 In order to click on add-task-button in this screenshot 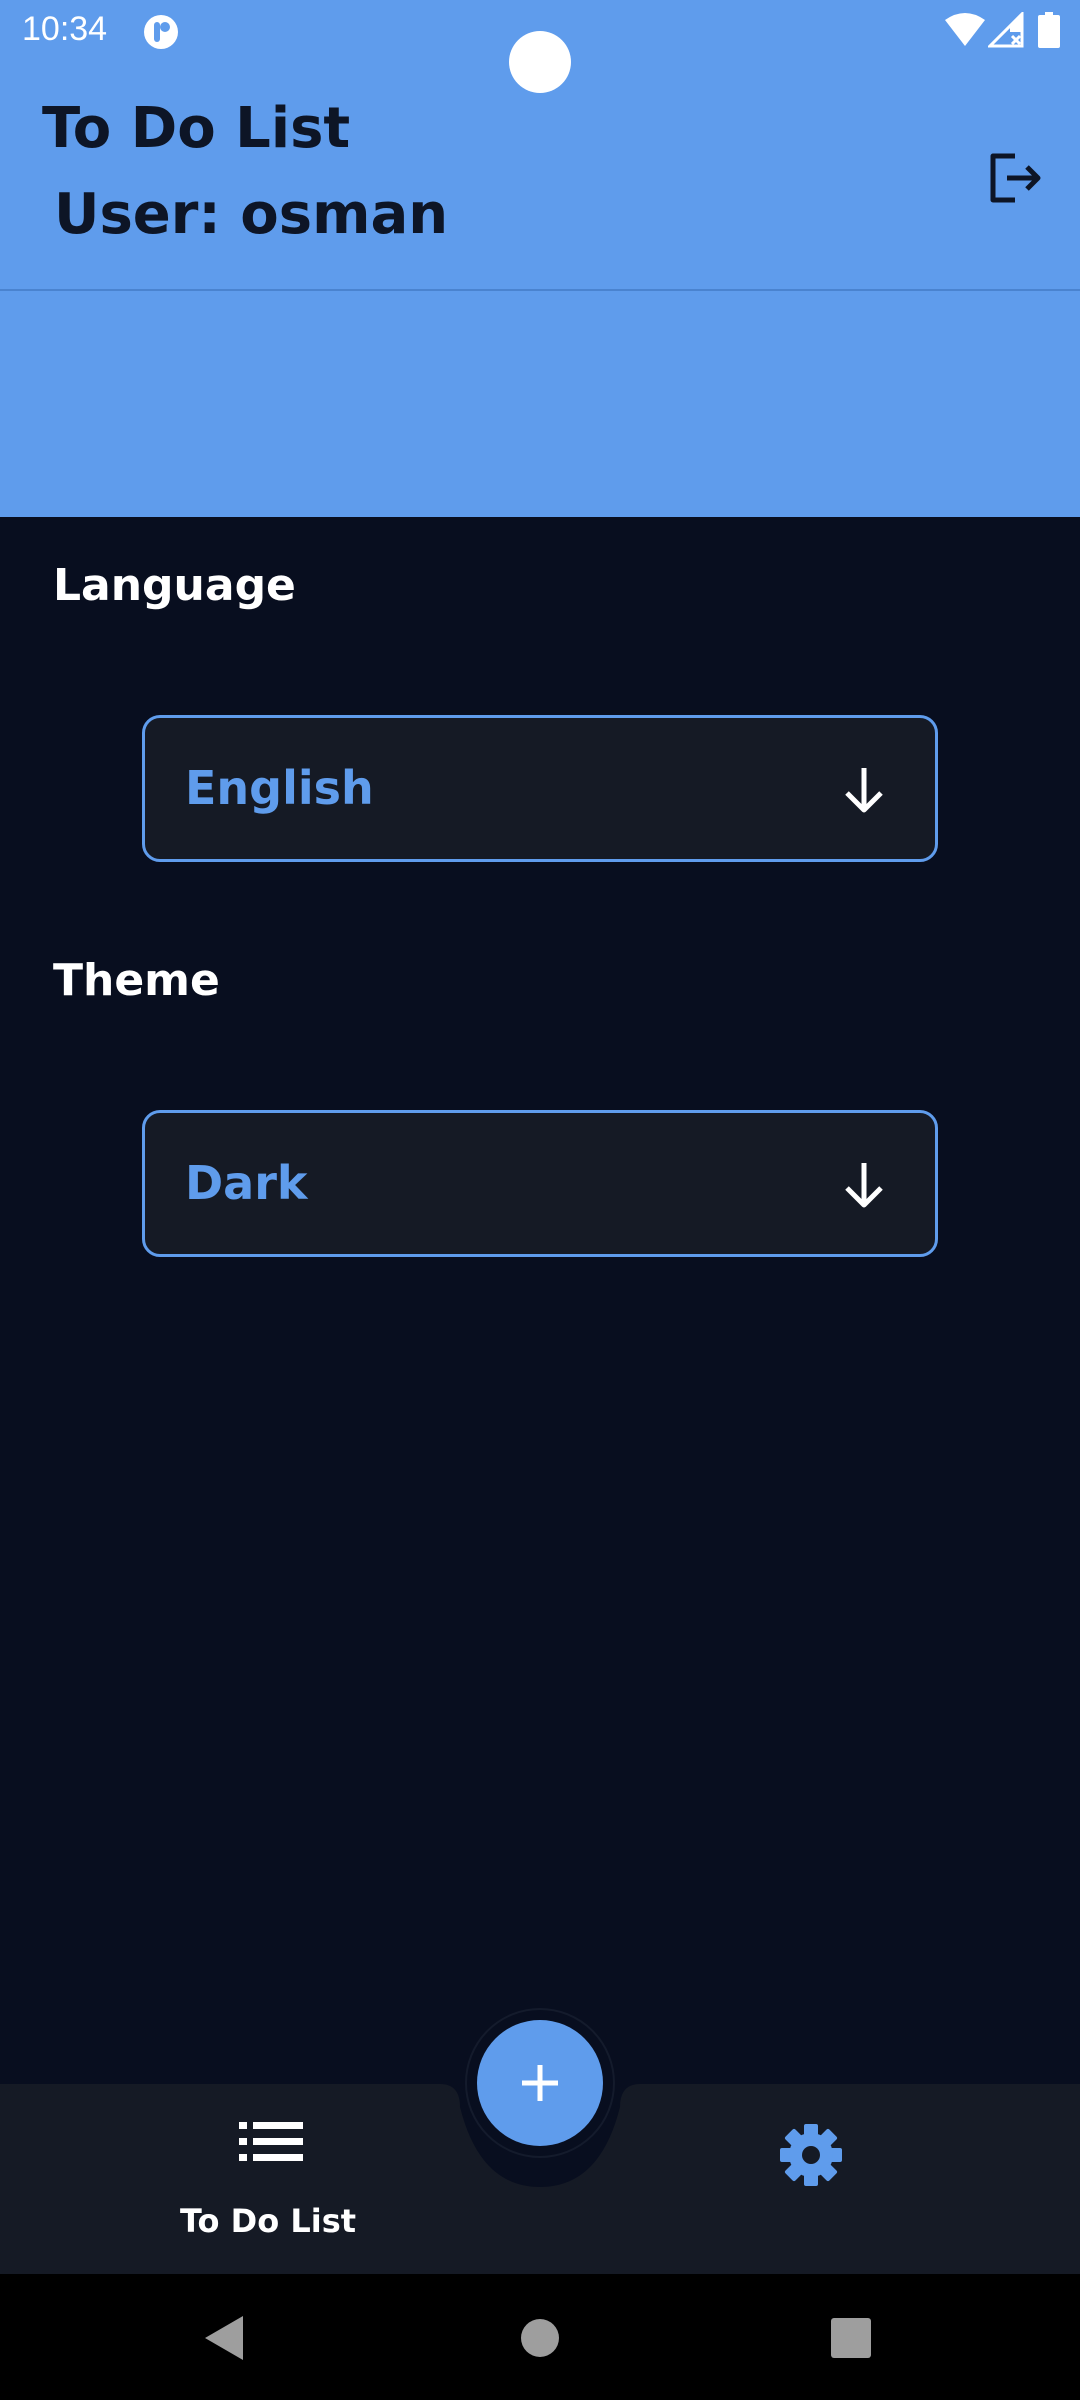, I will do `click(540, 2083)`.